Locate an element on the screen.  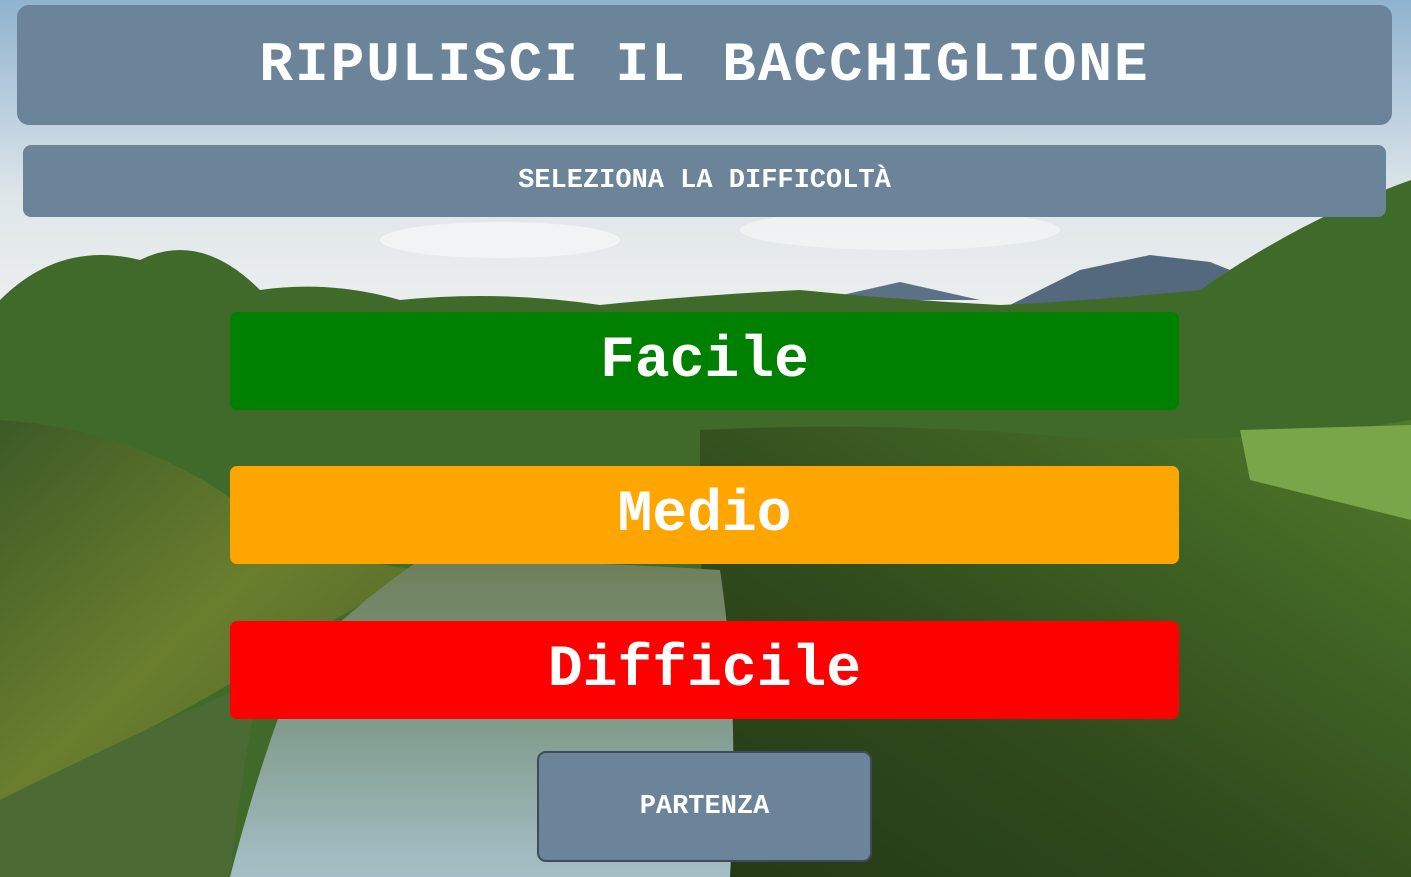
easy-difficulty-button: Facile is located at coordinates (704, 361).